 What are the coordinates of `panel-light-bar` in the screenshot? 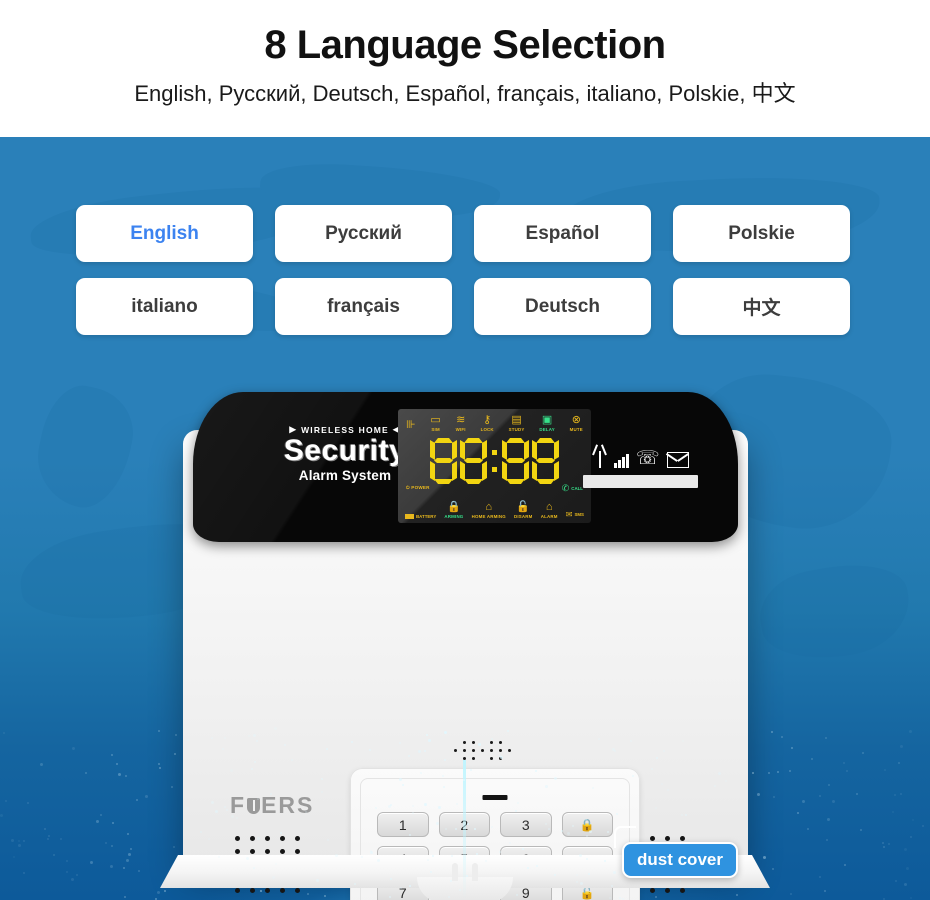 It's located at (640, 481).